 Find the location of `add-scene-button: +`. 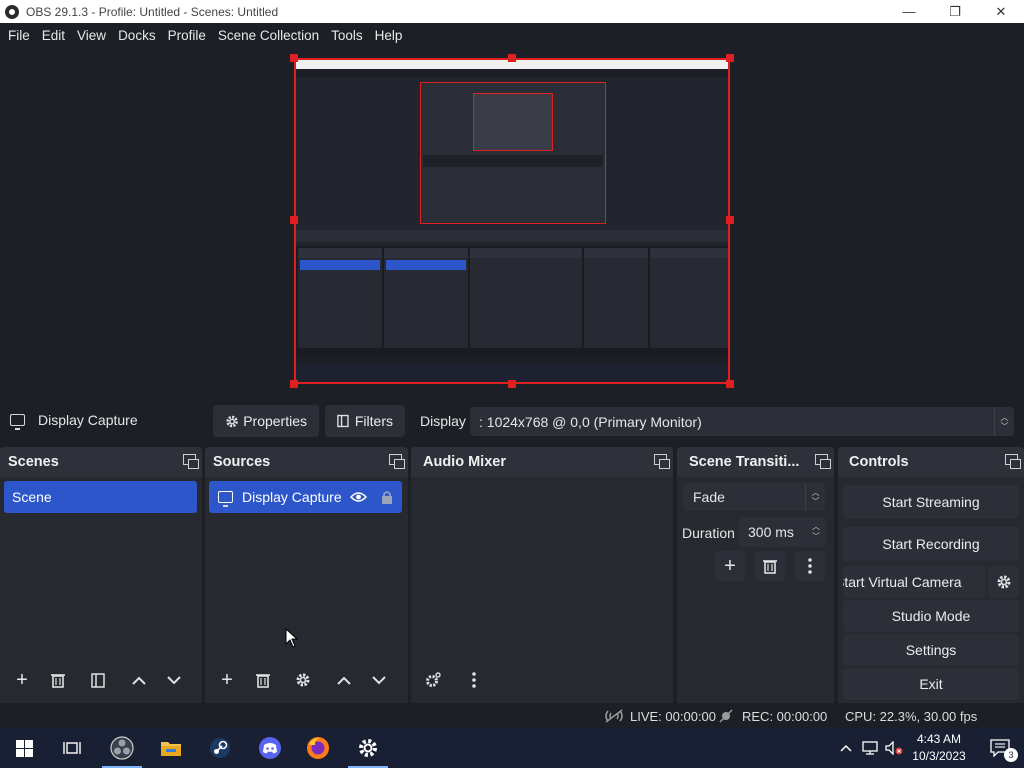

add-scene-button: + is located at coordinates (22, 680).